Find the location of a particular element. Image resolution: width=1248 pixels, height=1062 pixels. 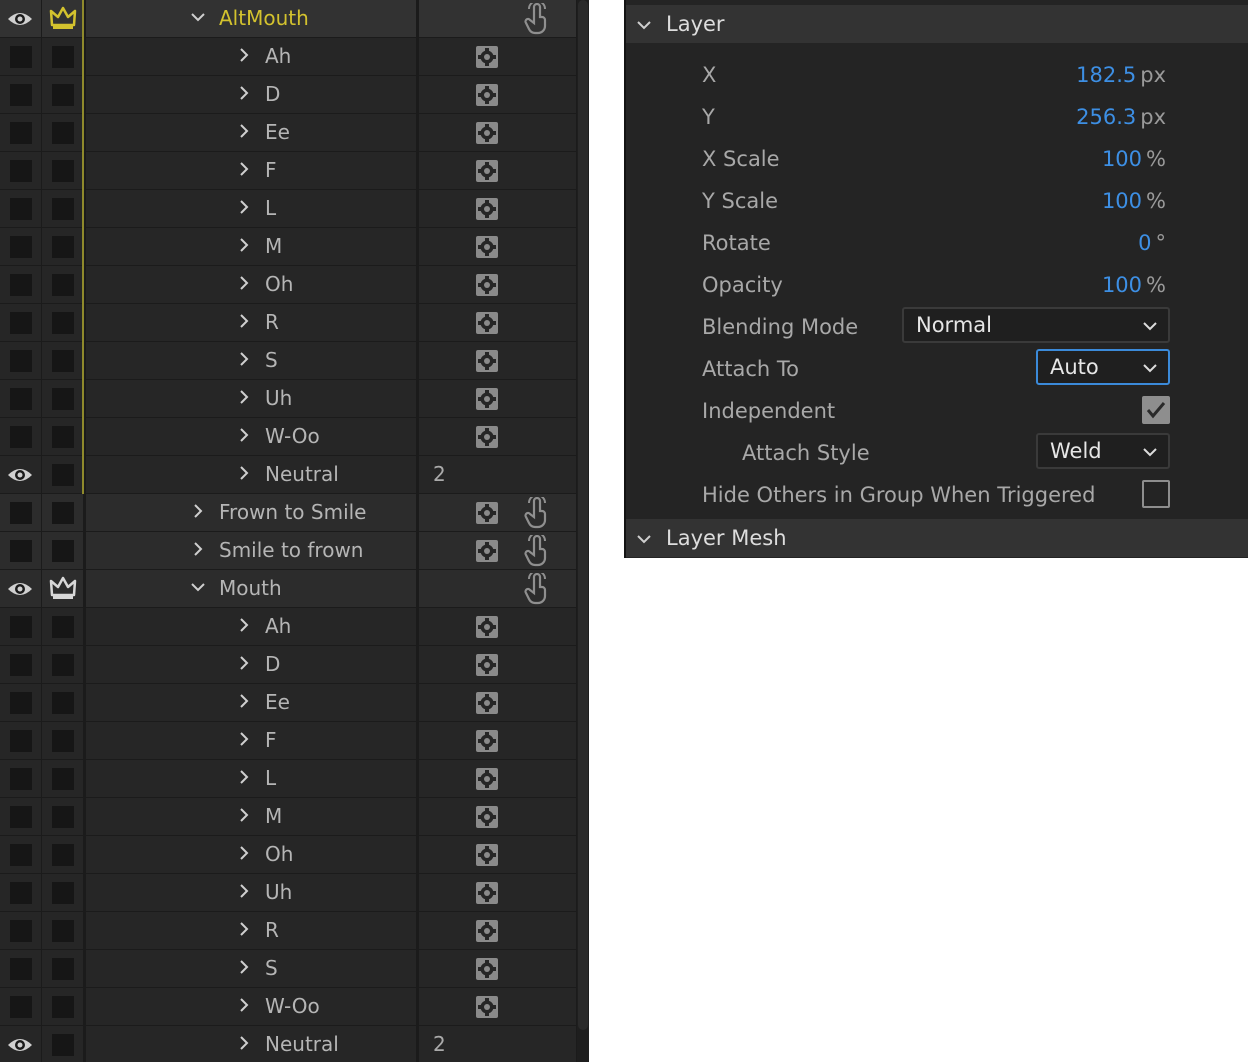

layer-row: R is located at coordinates (288, 323).